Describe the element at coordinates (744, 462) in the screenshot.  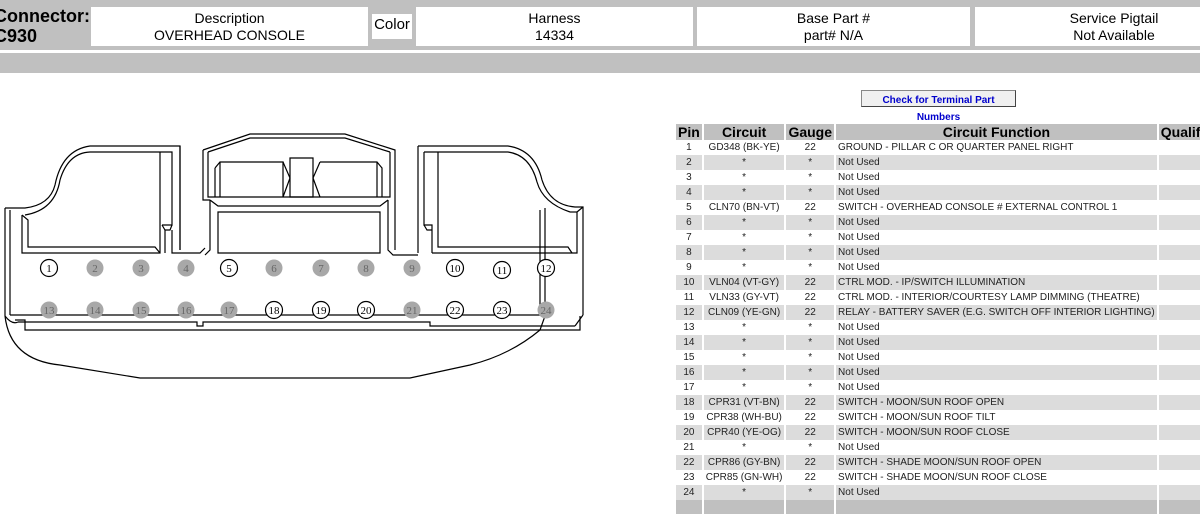
I see `row-circuit: CPR86 (GY-BN)` at that location.